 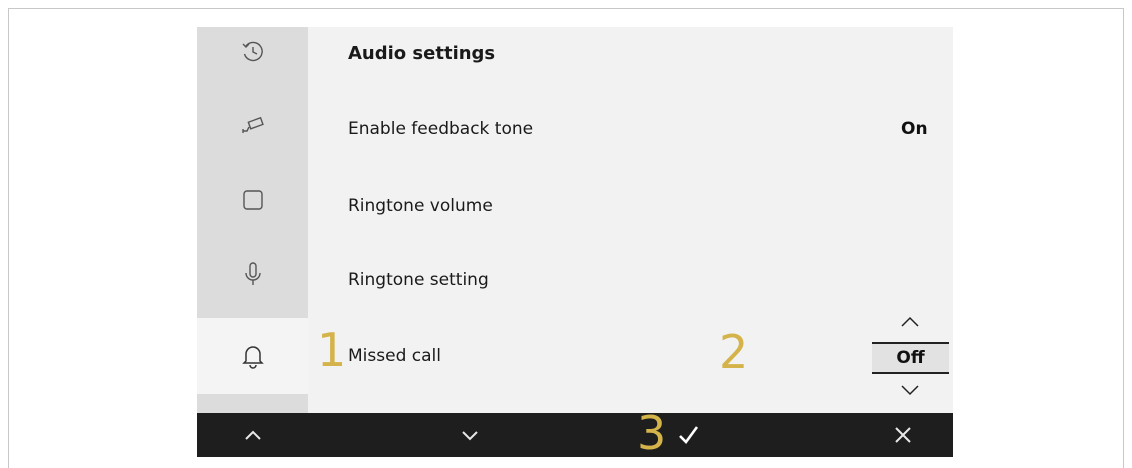 What do you see at coordinates (734, 352) in the screenshot?
I see `callout-2: 2` at bounding box center [734, 352].